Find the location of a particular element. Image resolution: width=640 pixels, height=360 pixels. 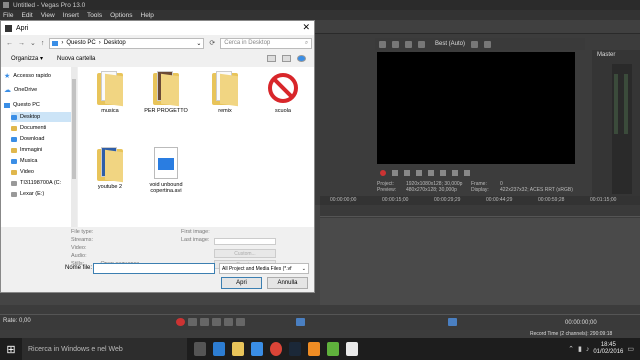

nav-drive-e: Lexar (E:) is located at coordinates (45, 194).